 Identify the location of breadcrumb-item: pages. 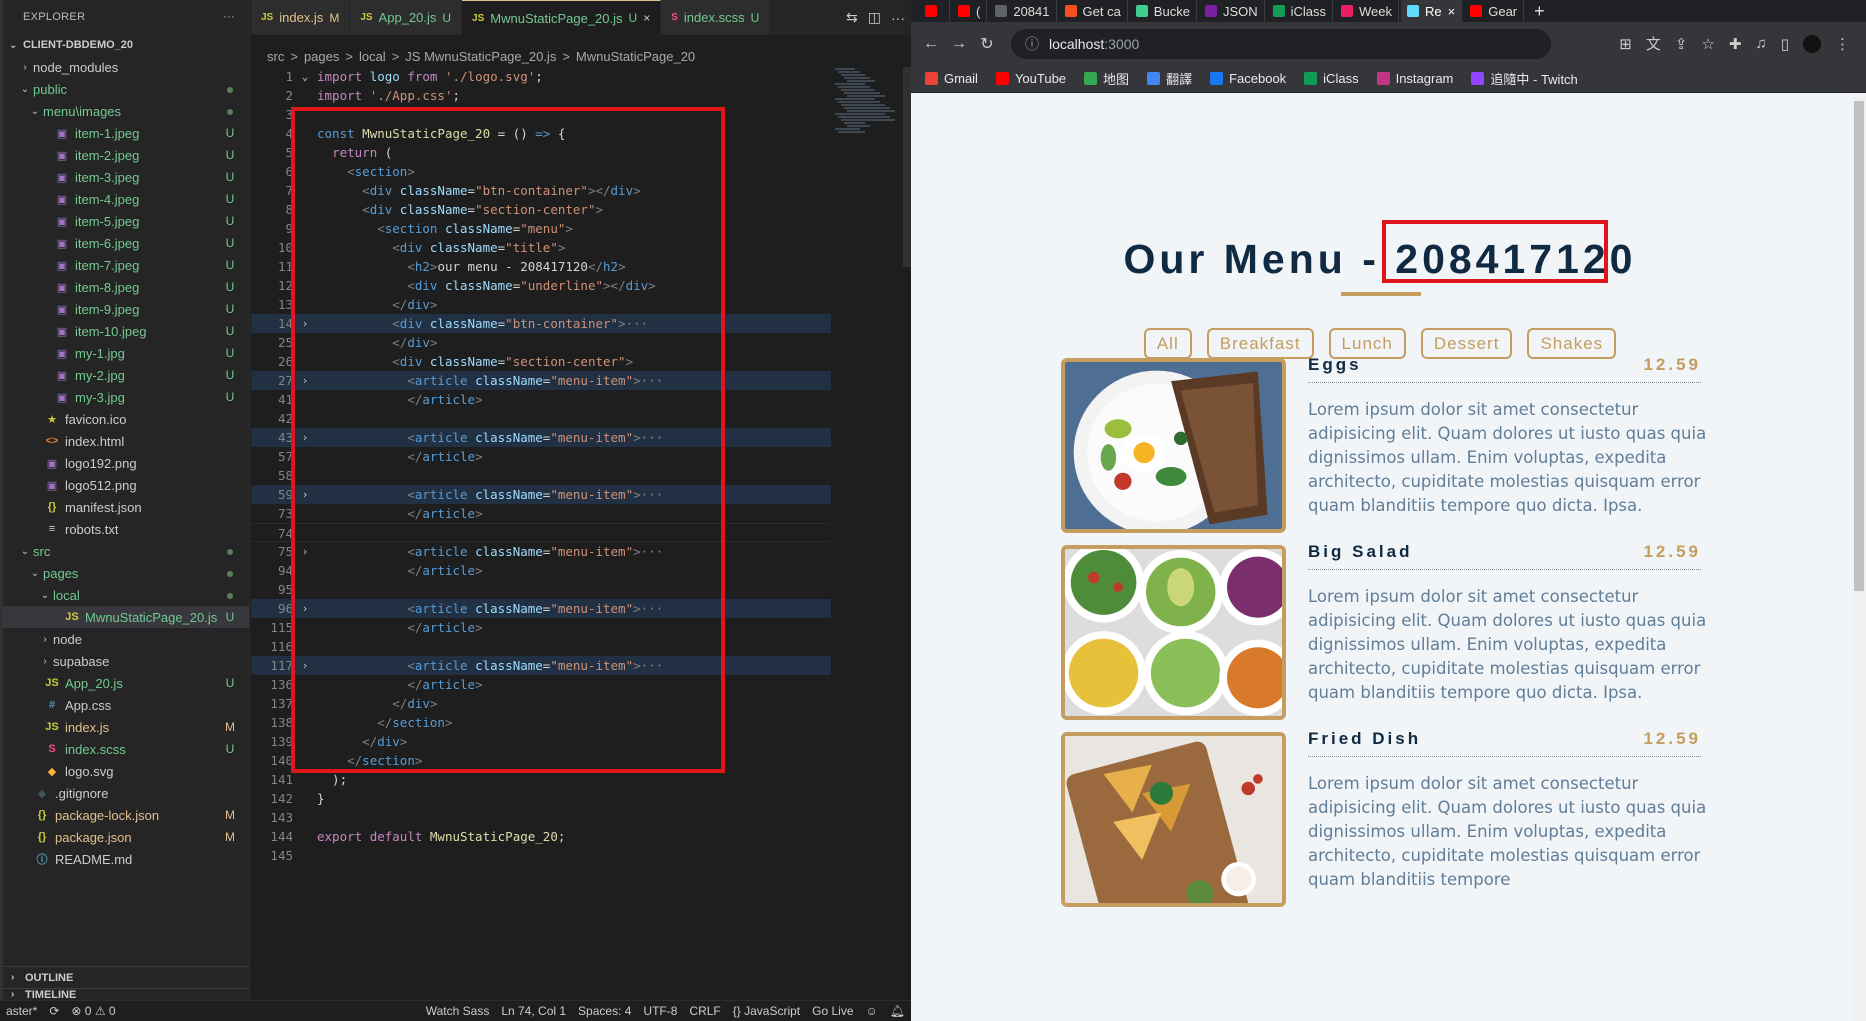
(321, 56).